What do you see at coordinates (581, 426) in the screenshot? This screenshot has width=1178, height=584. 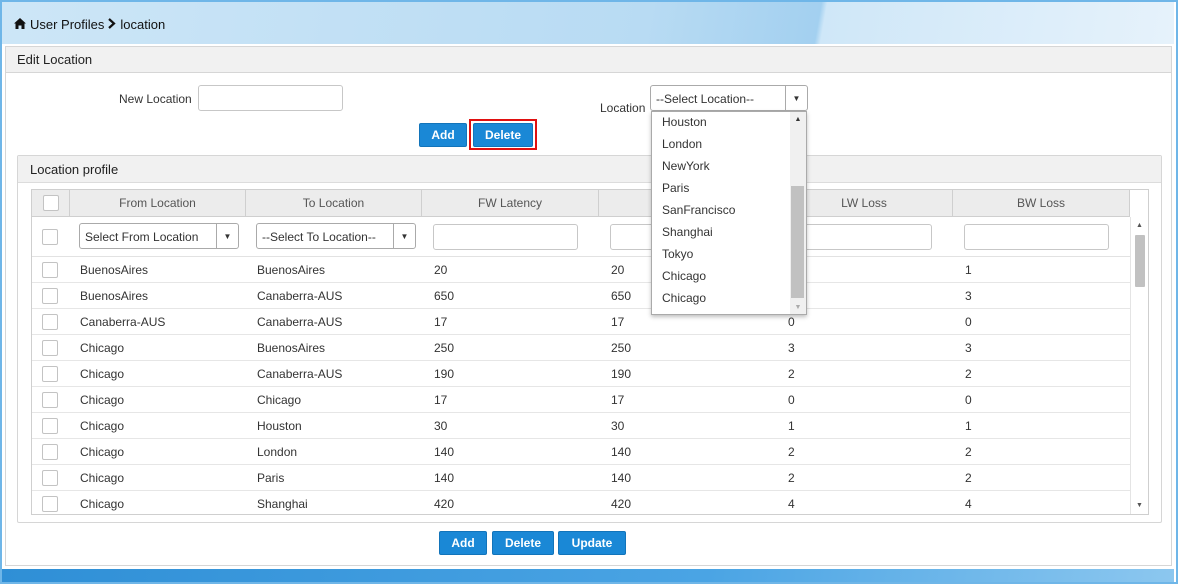 I see `table-row: Chicago Houston 30 30 1 1` at bounding box center [581, 426].